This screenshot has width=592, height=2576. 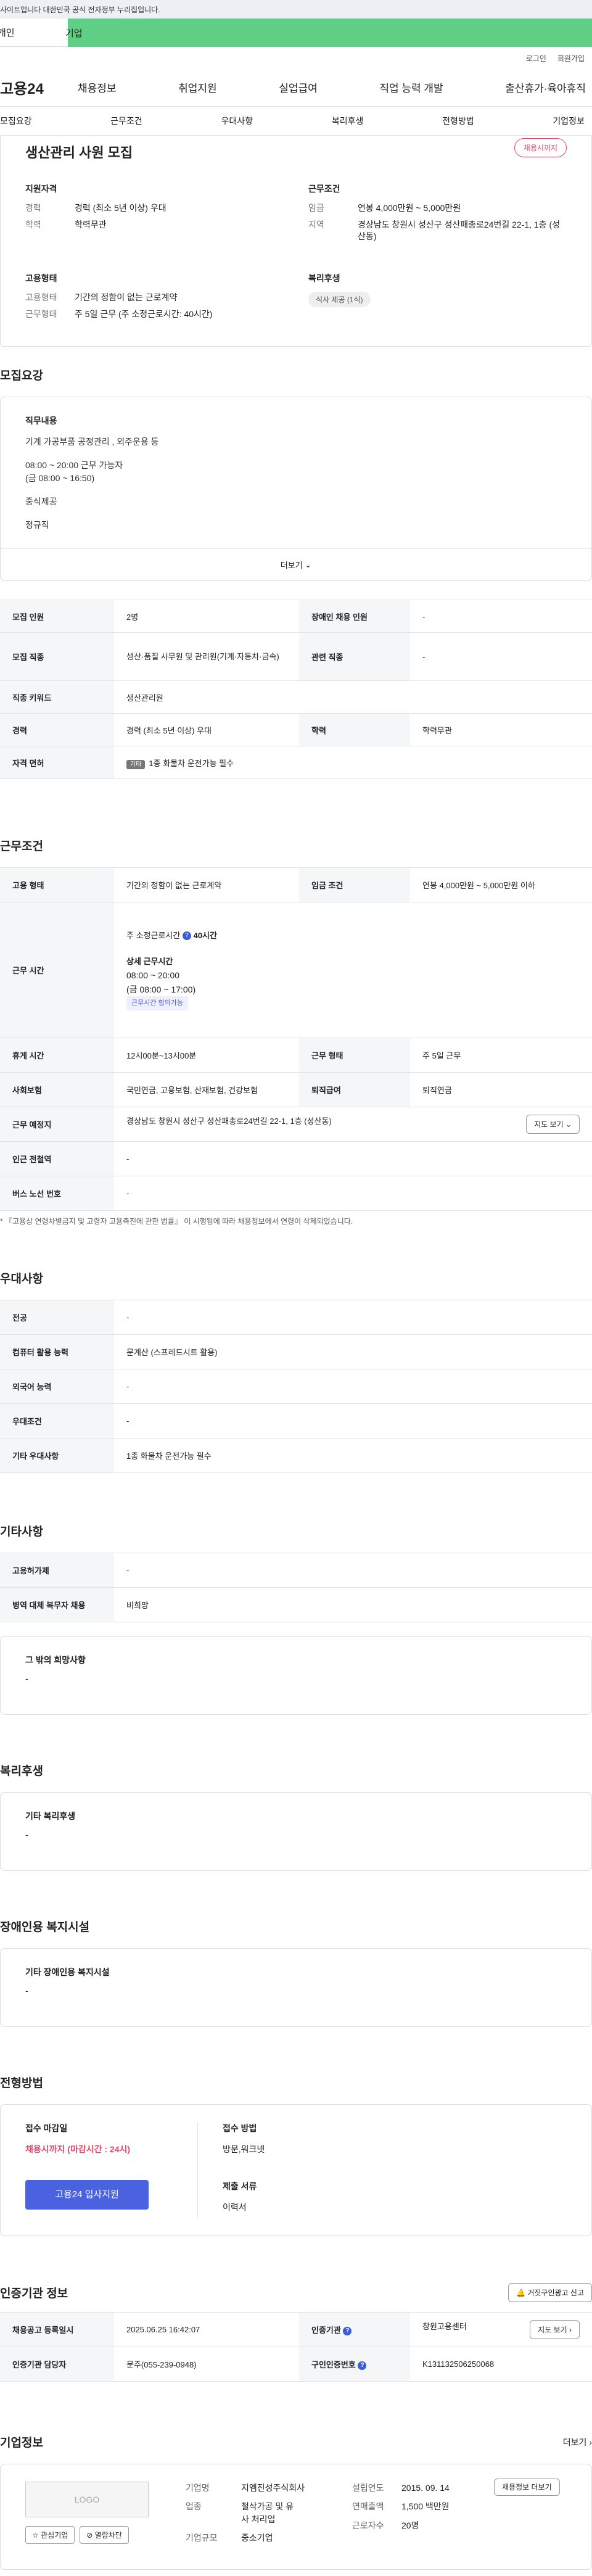 What do you see at coordinates (578, 2442) in the screenshot?
I see `company-more-link: 더보기 ›` at bounding box center [578, 2442].